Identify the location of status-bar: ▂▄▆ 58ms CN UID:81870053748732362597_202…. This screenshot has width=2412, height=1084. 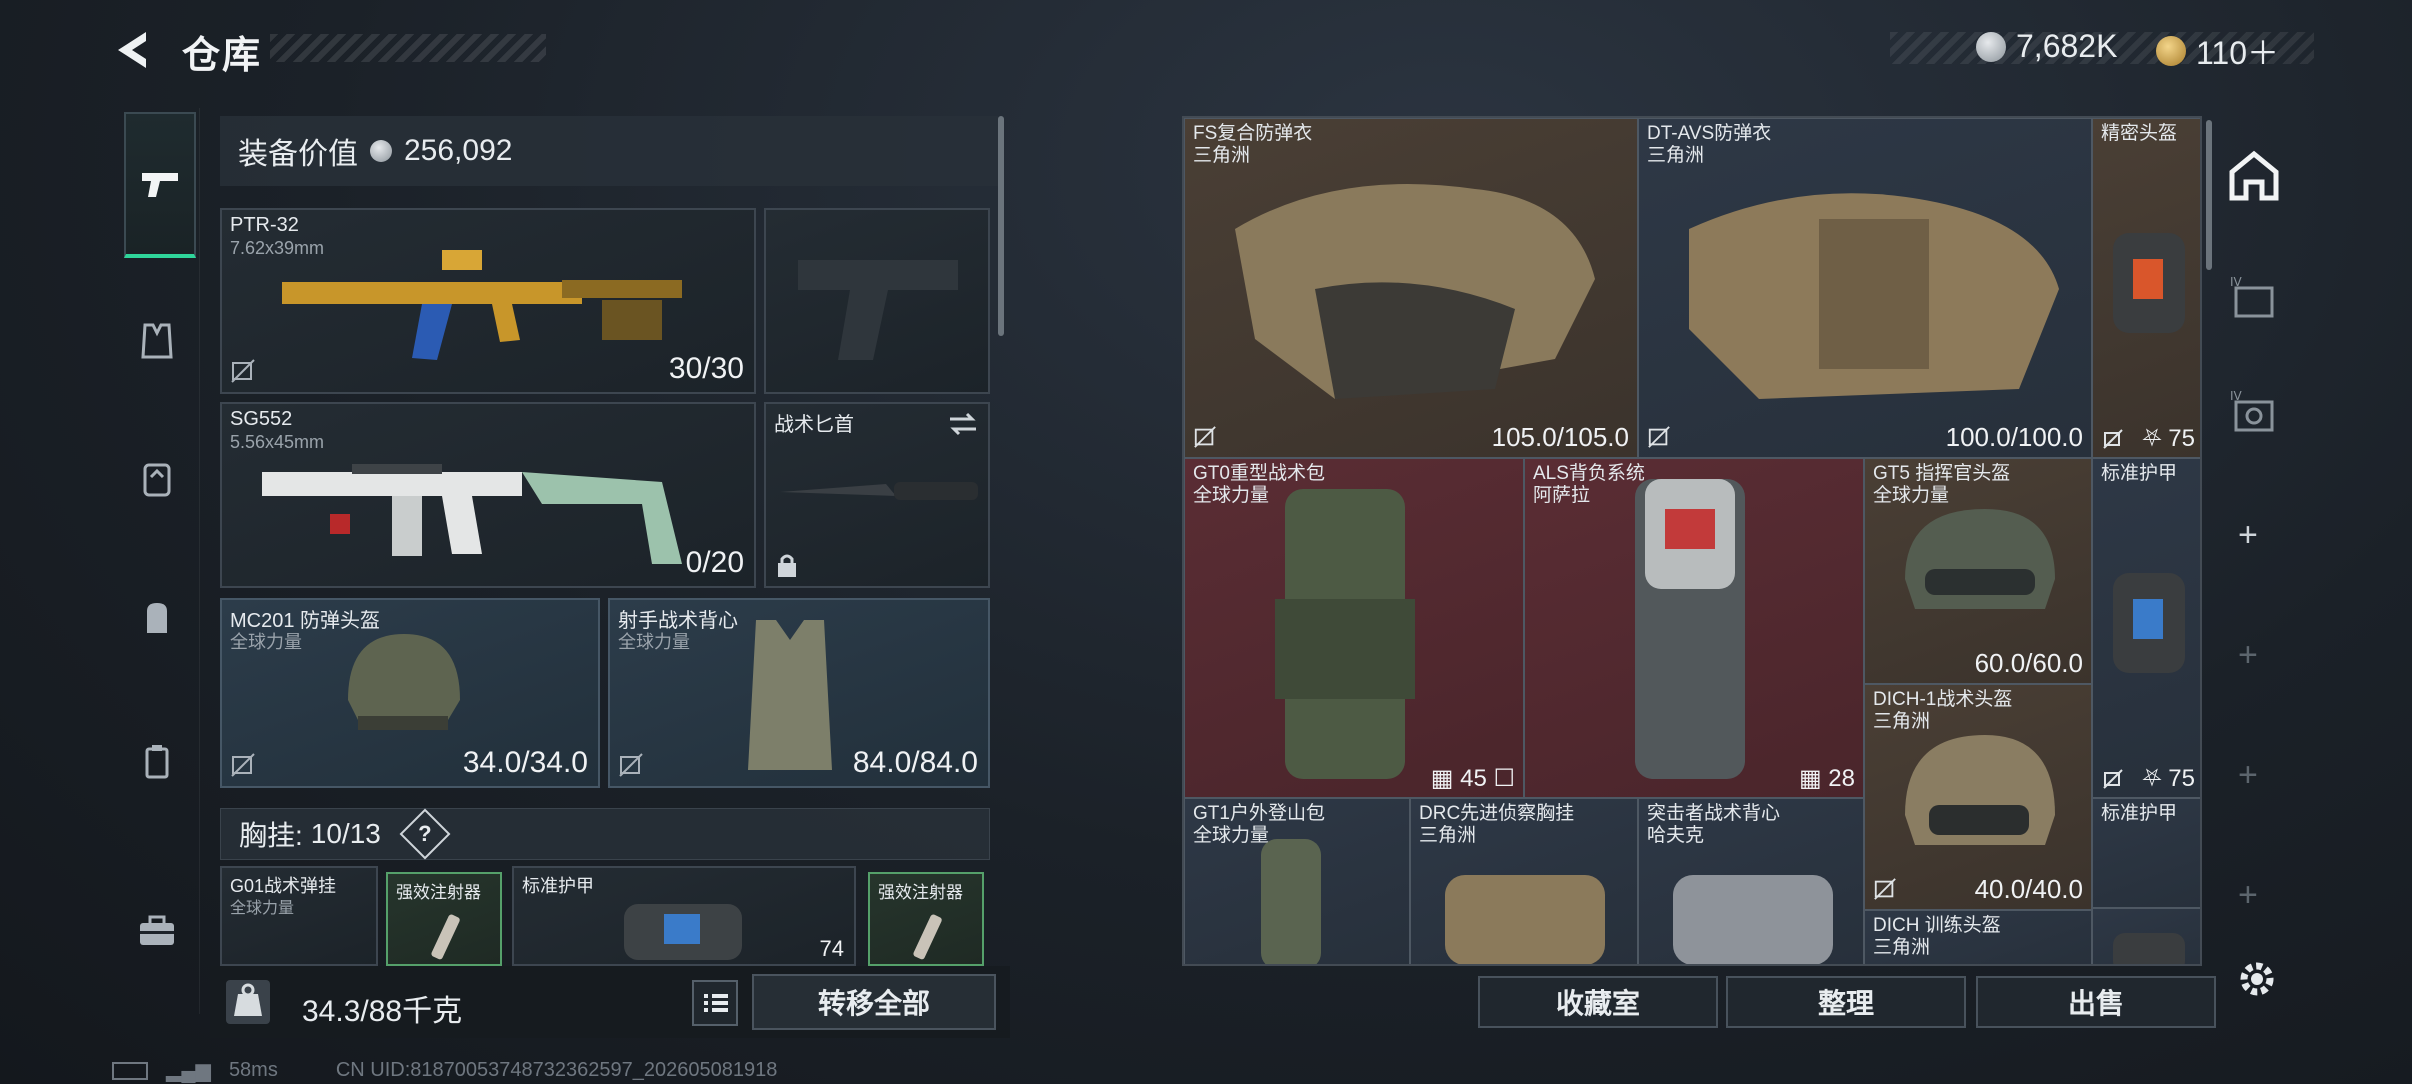
(444, 1070).